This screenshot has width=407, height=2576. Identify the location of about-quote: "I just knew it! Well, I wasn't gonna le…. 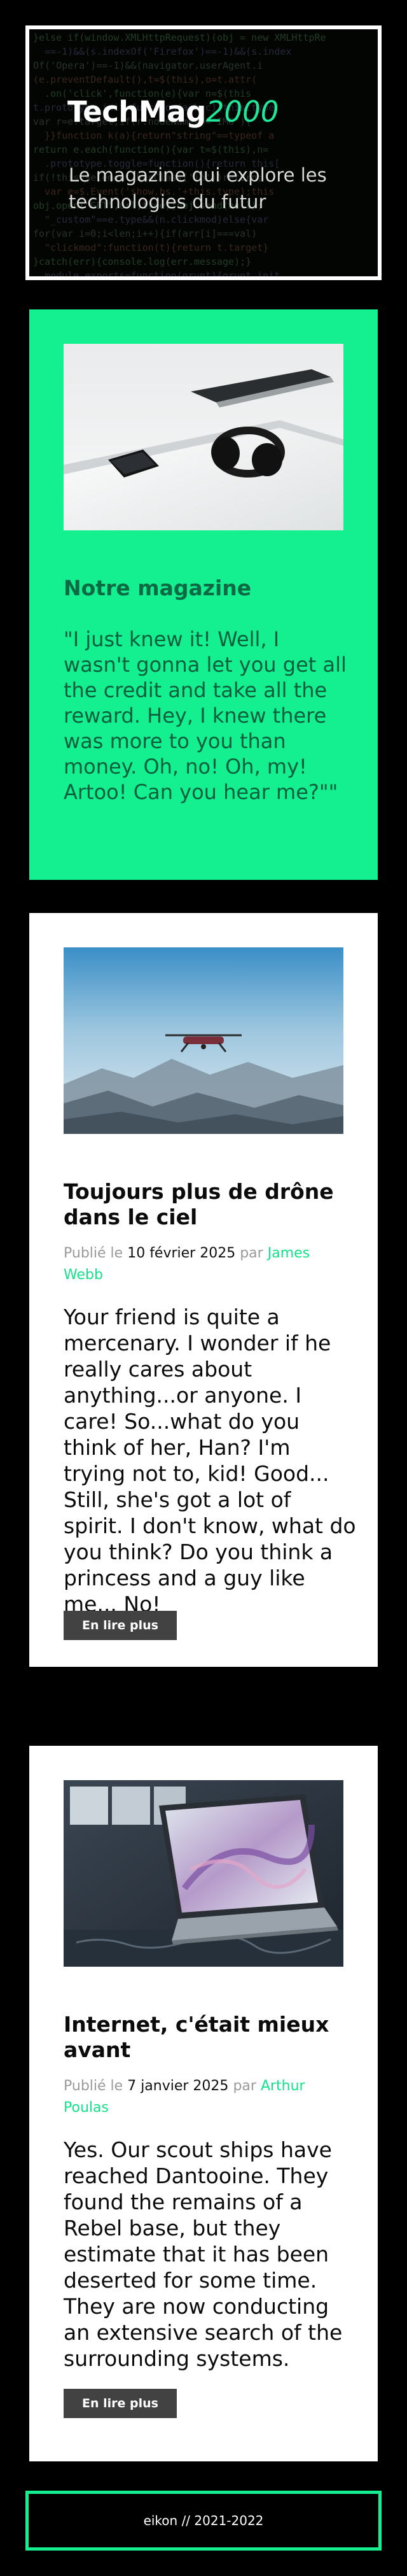
(205, 715).